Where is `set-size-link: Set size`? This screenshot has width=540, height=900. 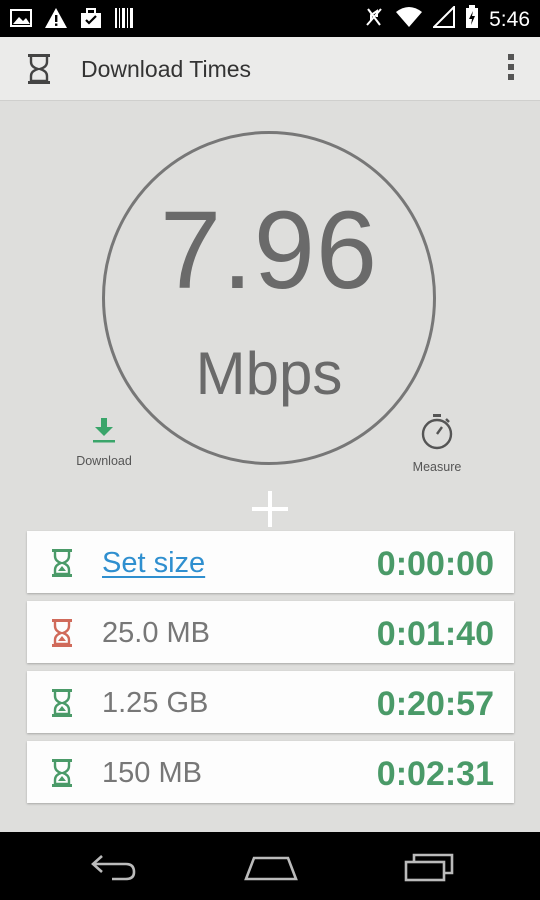 set-size-link: Set size is located at coordinates (153, 563).